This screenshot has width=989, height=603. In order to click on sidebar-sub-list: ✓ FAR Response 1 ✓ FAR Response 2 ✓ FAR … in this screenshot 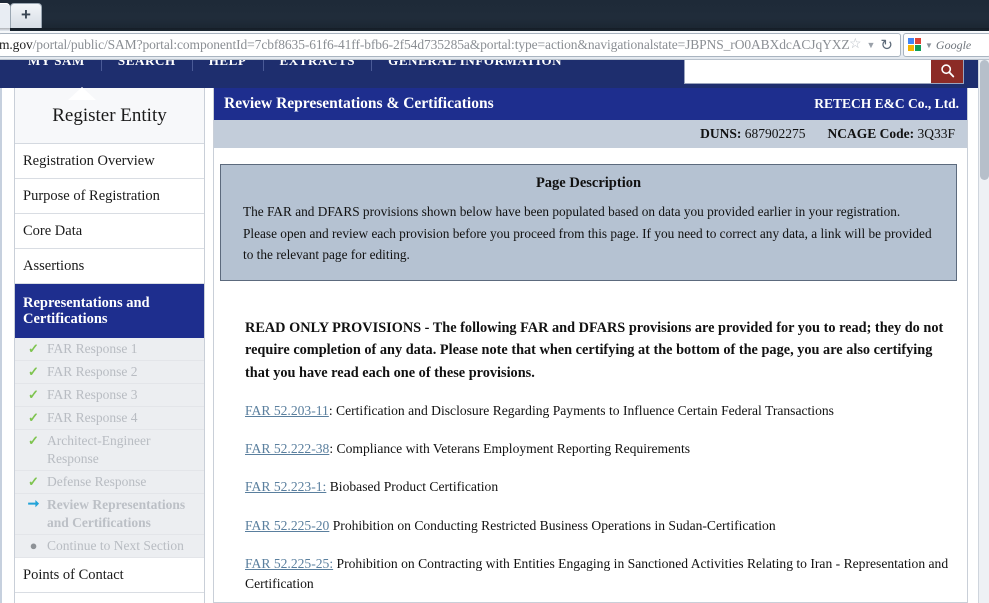, I will do `click(109, 448)`.